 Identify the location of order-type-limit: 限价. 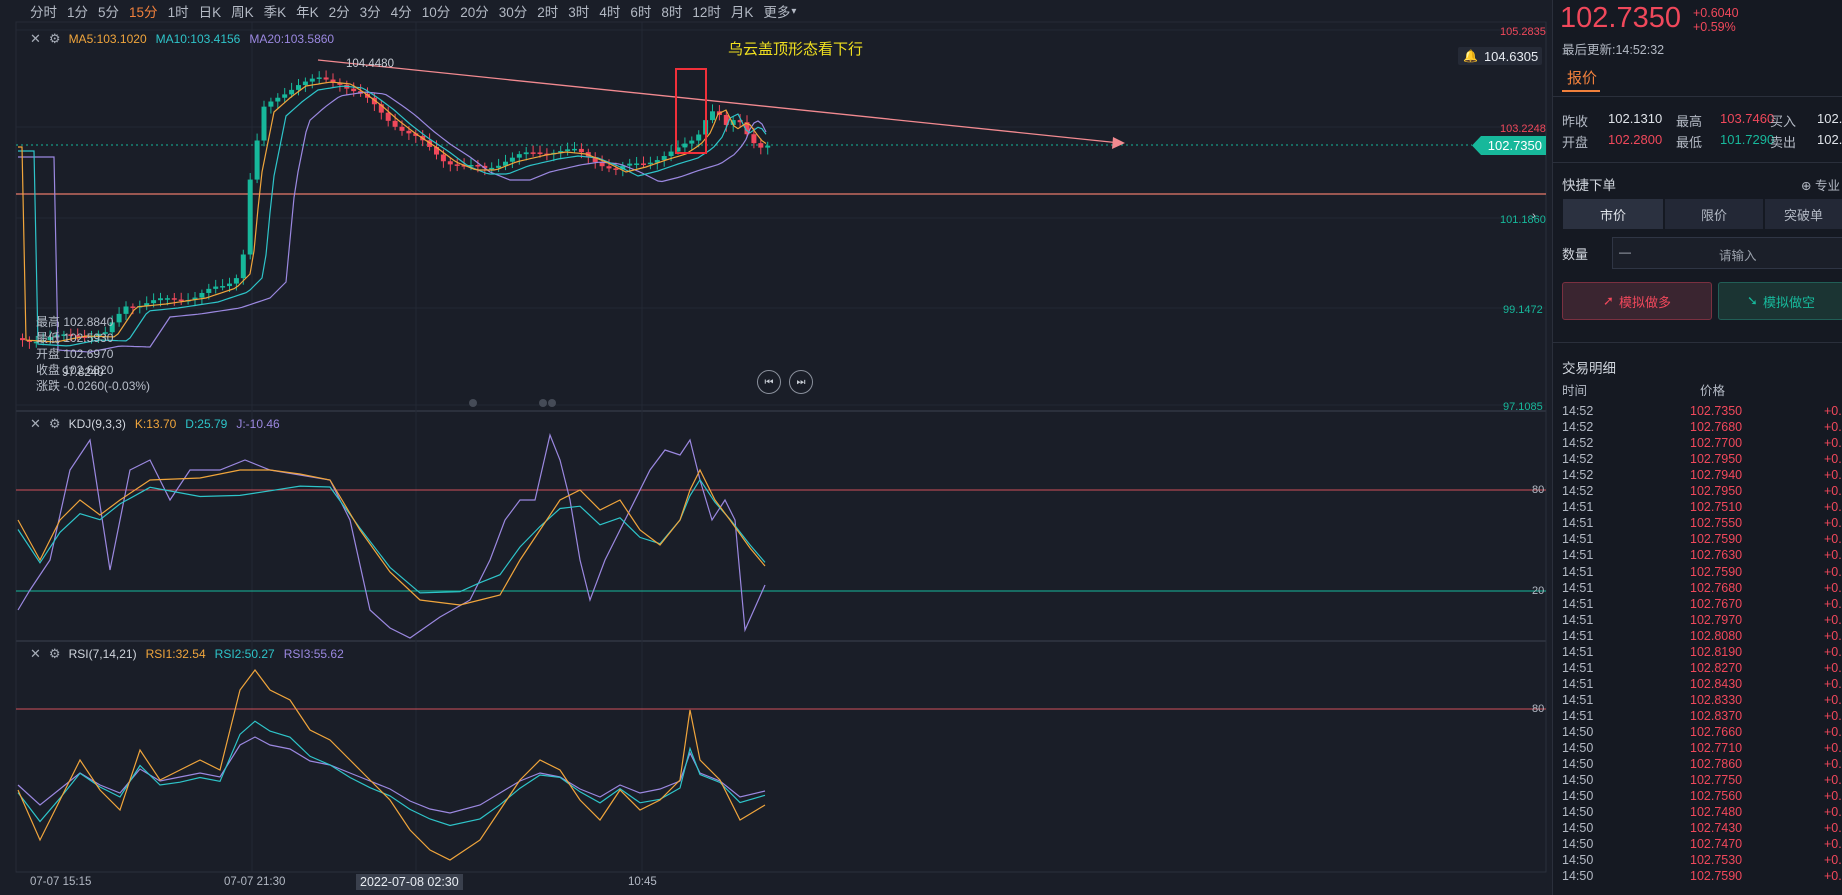
(1714, 214).